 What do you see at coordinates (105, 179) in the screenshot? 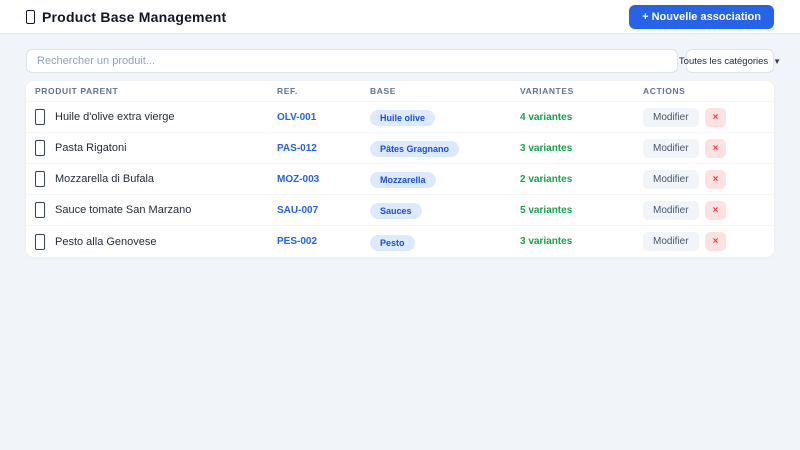
I see `product-name: Mozzarella di Bufala` at bounding box center [105, 179].